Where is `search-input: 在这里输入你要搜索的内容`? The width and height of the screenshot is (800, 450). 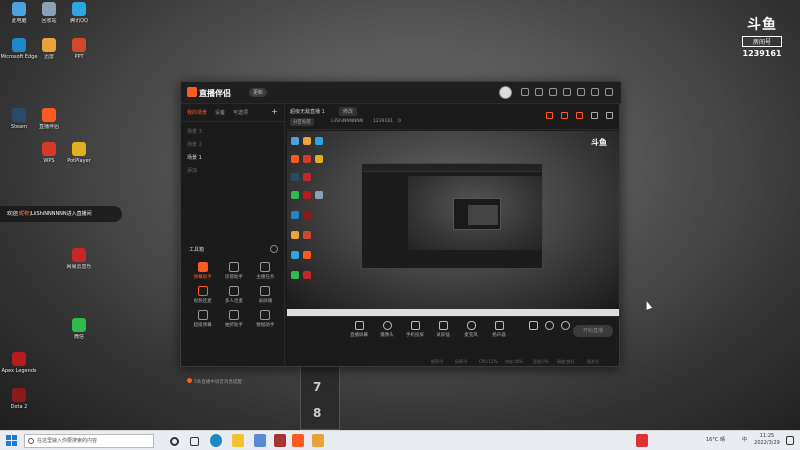
search-input: 在这里输入你要搜索的内容 is located at coordinates (89, 441).